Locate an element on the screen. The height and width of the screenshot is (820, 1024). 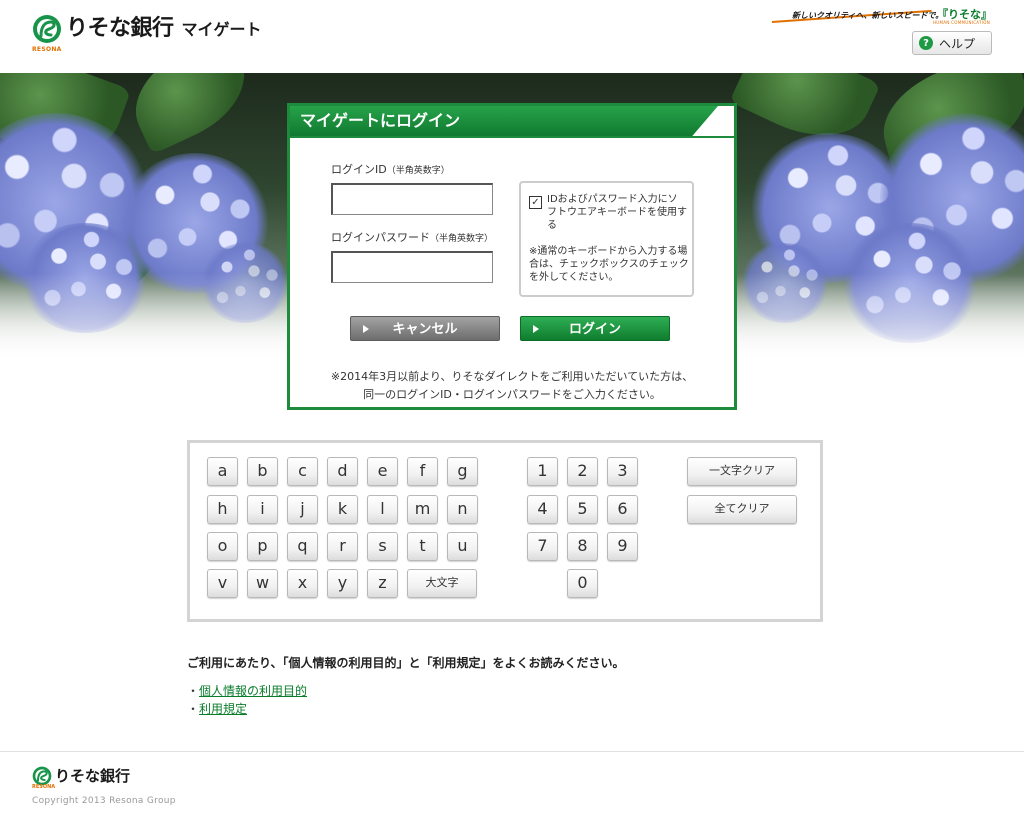
key-z: z is located at coordinates (382, 583).